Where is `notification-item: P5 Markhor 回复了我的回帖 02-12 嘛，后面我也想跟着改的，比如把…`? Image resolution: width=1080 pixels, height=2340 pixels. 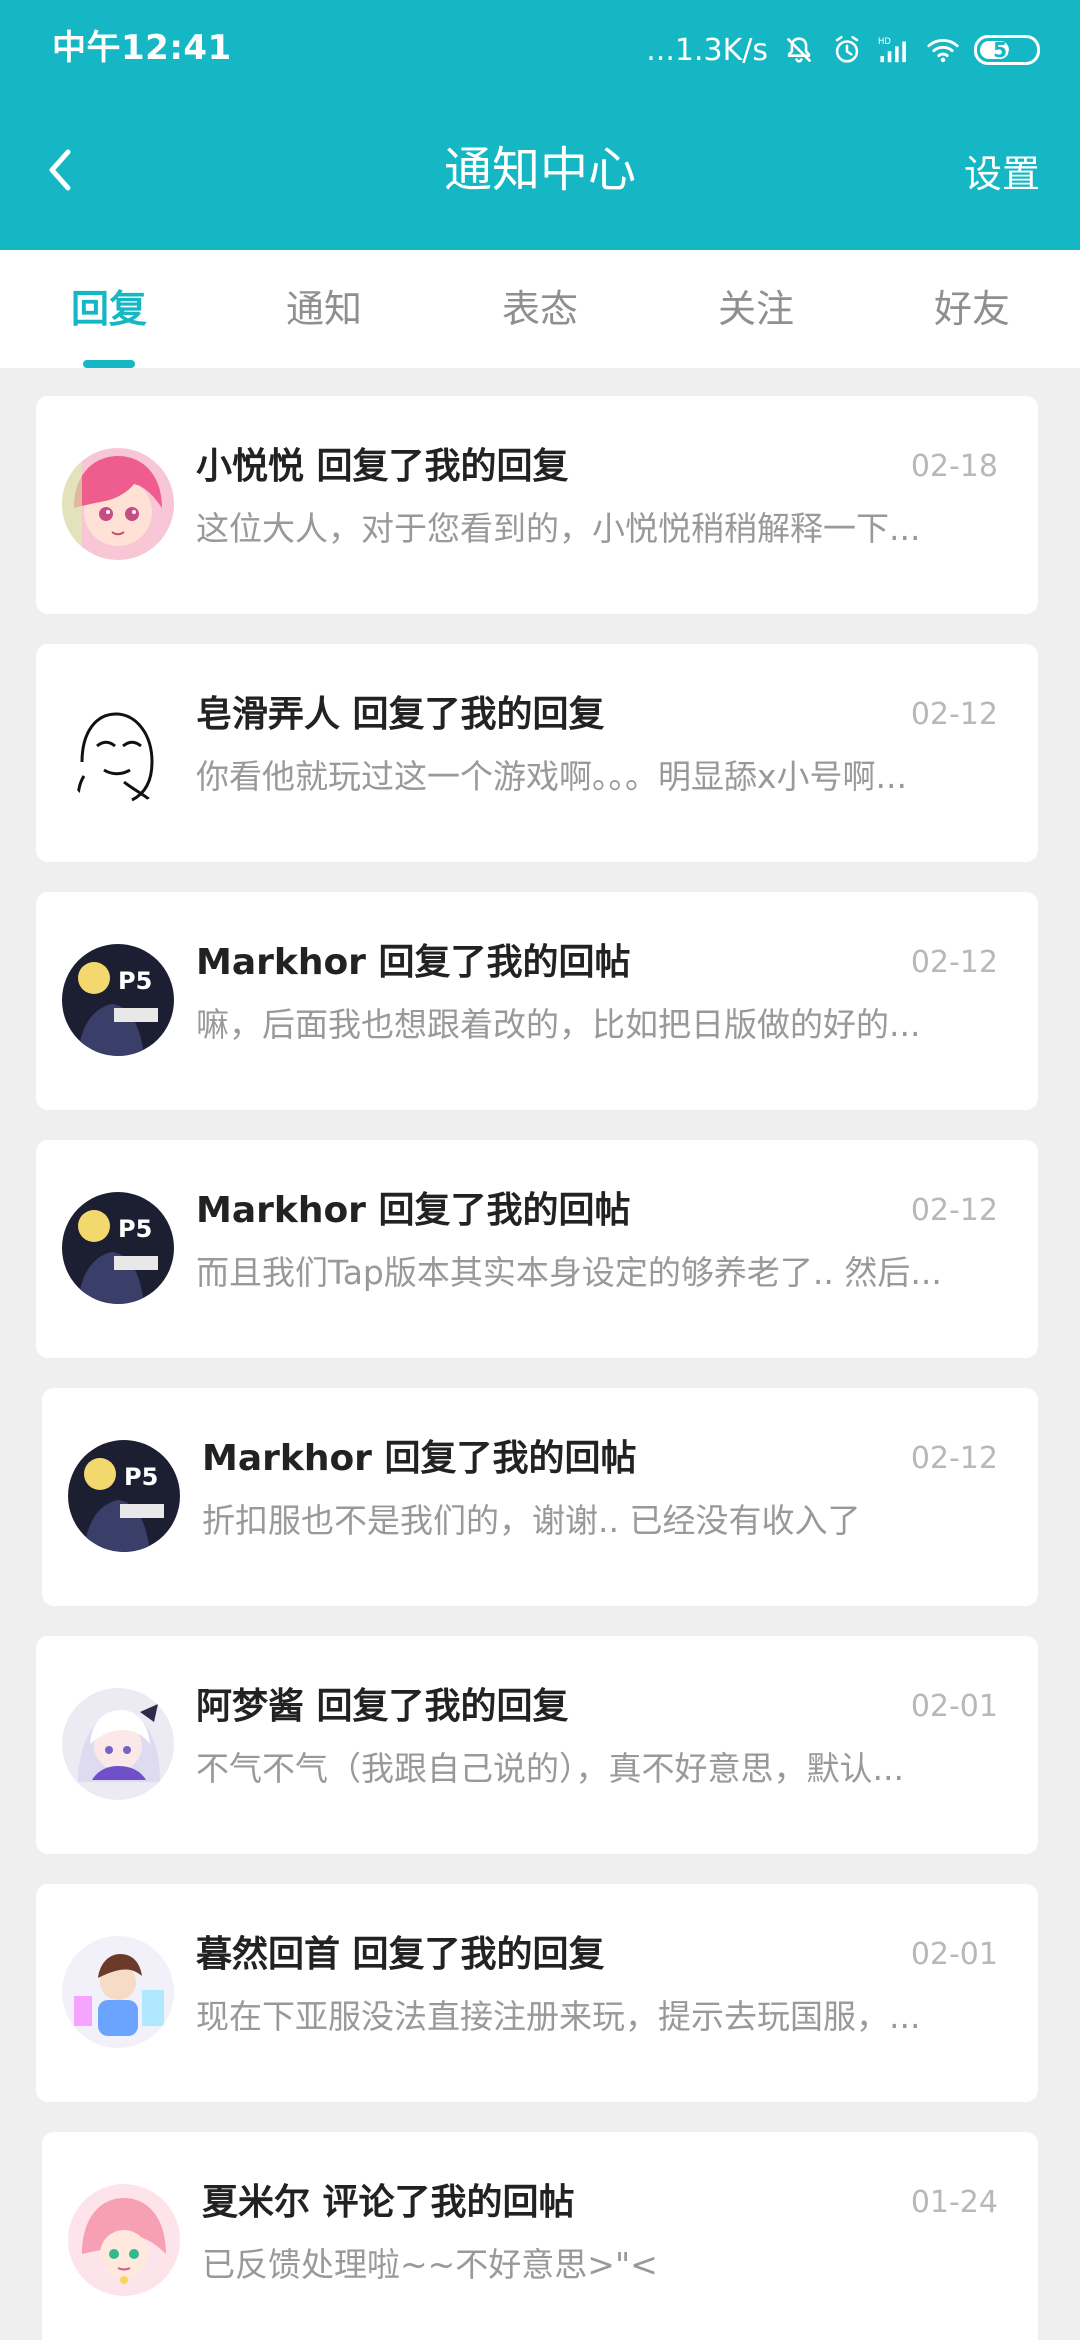 notification-item: P5 Markhor 回复了我的回帖 02-12 嘛，后面我也想跟着改的，比如把… is located at coordinates (537, 1001).